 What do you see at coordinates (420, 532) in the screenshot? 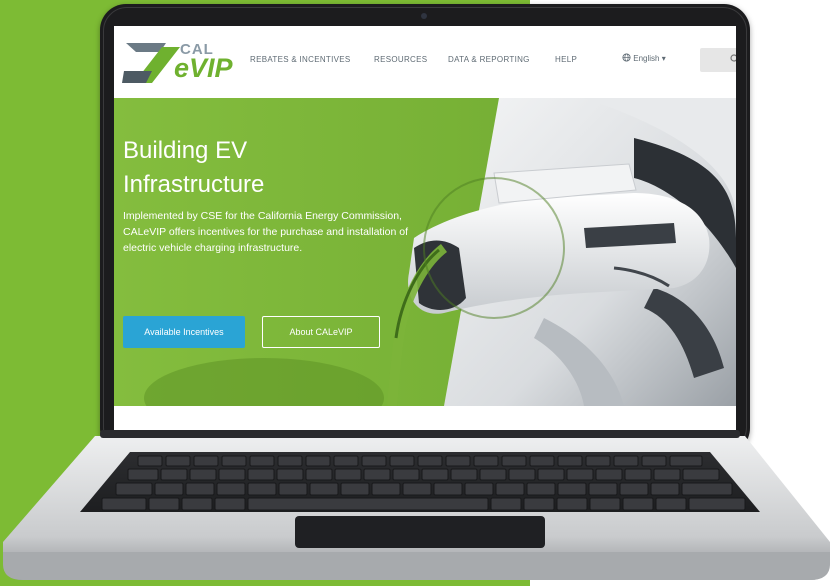
I see `trackpad` at bounding box center [420, 532].